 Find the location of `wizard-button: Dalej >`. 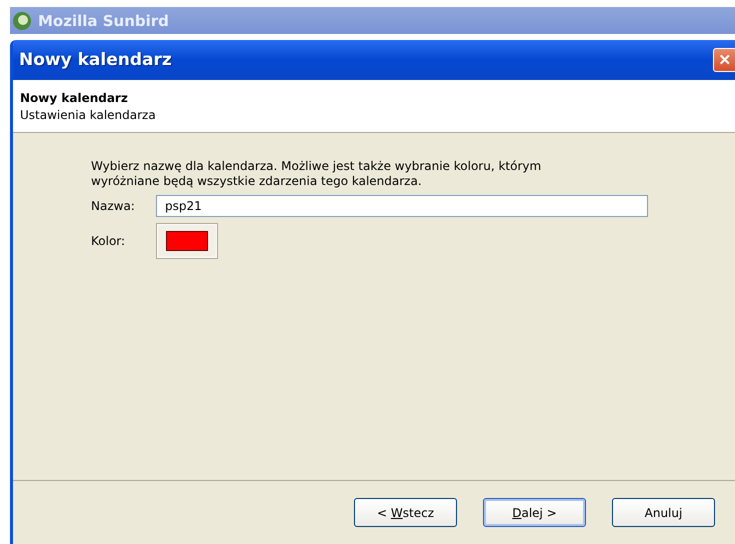

wizard-button: Dalej > is located at coordinates (534, 512).